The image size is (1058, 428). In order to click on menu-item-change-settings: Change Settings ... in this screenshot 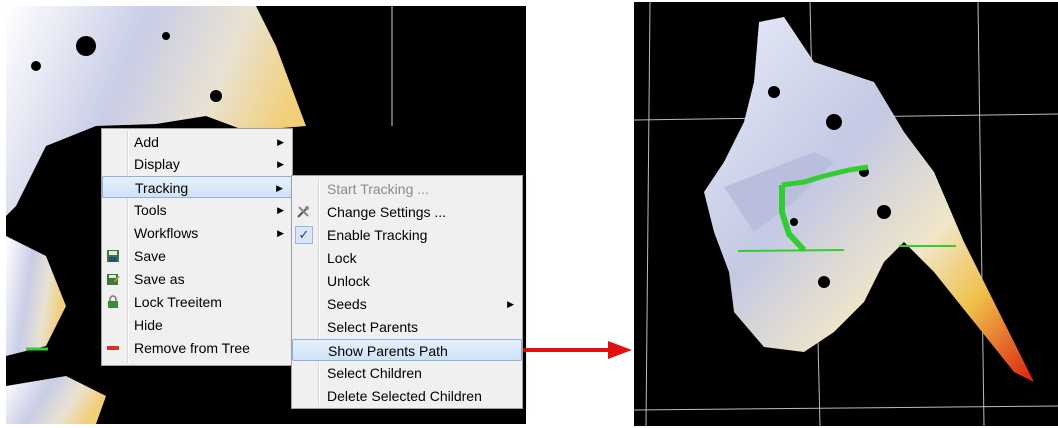, I will do `click(407, 212)`.